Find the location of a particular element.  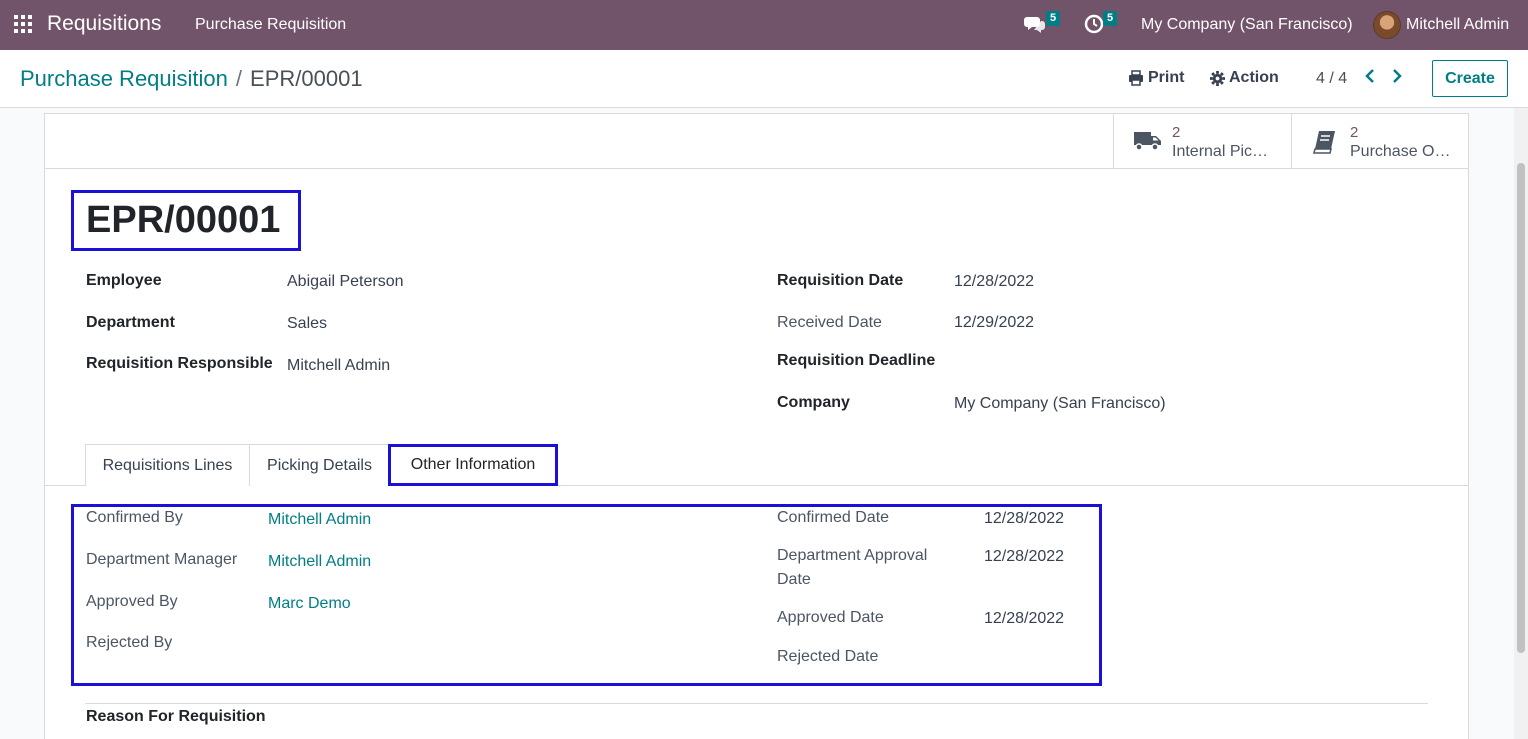

department-manager-label: Department Manager is located at coordinates (162, 559).